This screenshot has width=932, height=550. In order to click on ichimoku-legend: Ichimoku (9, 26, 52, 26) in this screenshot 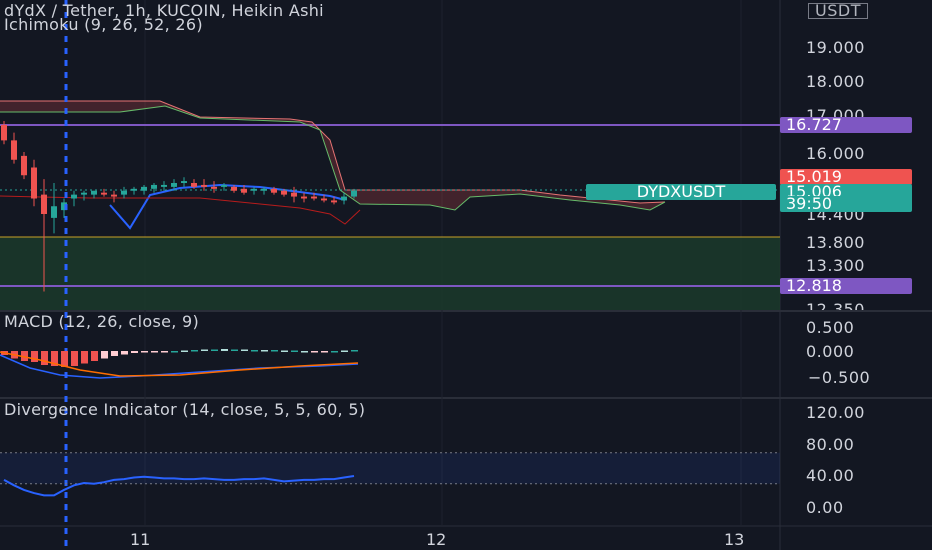, I will do `click(103, 24)`.